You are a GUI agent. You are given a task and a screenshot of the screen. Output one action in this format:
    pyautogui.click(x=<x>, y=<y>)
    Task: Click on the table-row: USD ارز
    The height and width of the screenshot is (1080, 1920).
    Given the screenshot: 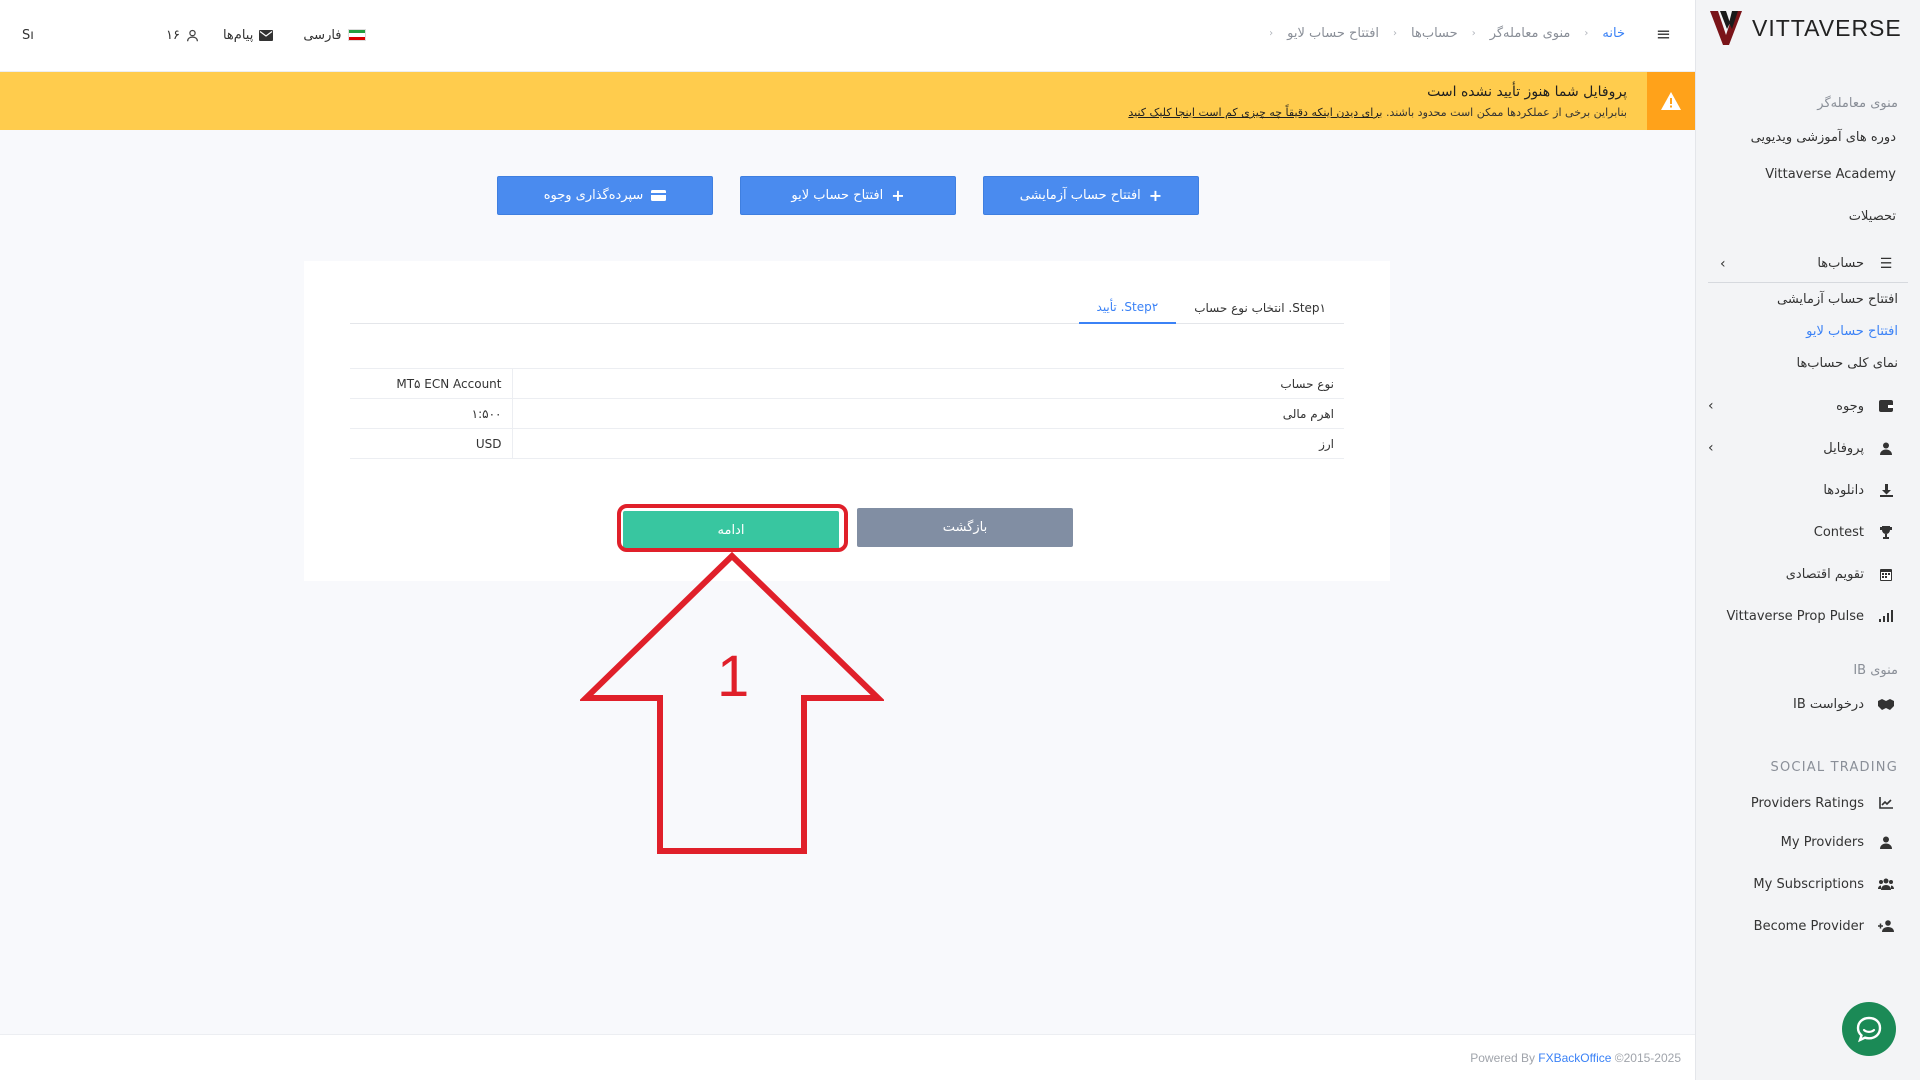 What is the action you would take?
    pyautogui.click(x=847, y=443)
    